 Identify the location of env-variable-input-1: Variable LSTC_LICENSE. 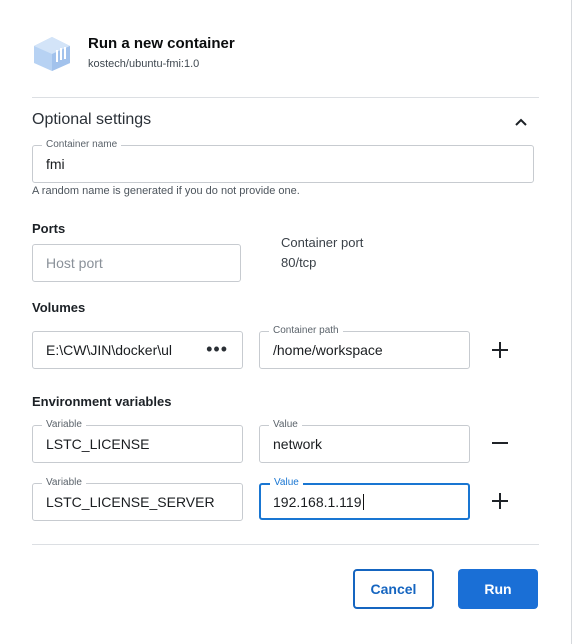
(137, 440).